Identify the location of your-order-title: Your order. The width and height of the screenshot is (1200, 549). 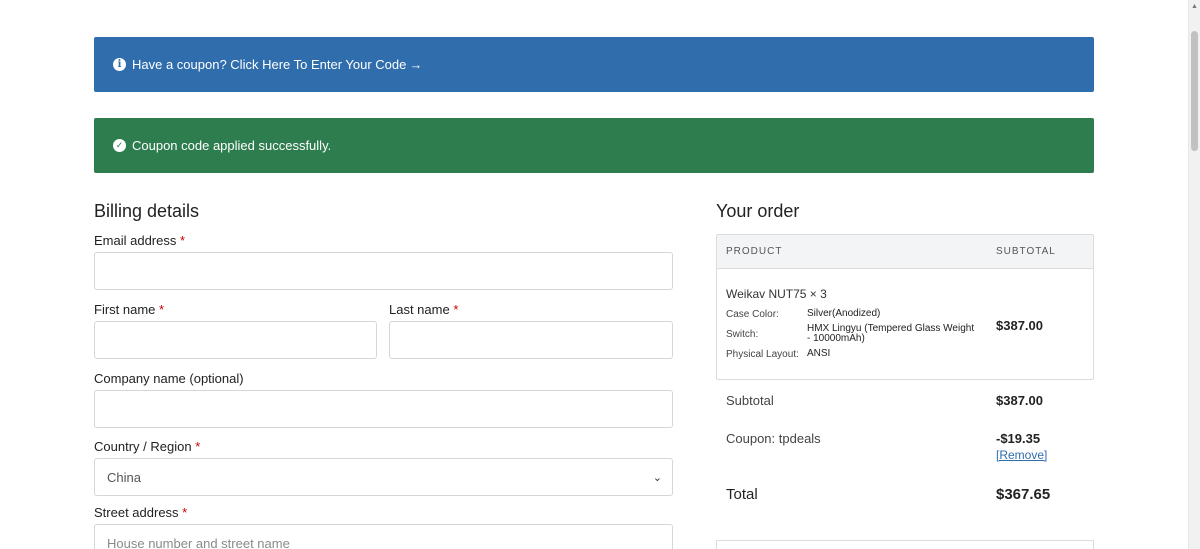
(758, 211).